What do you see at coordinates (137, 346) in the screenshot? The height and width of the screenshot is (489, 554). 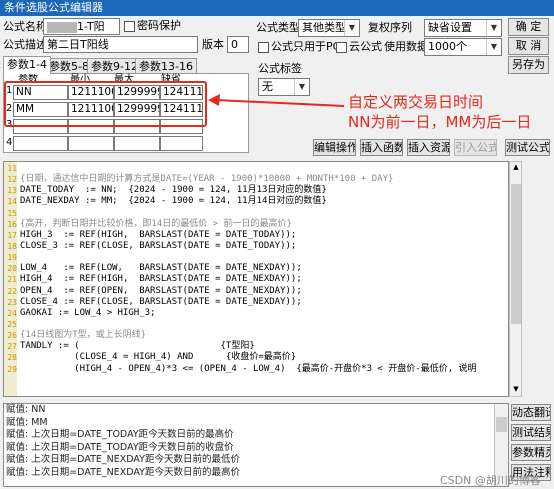 I see `code-text: TANDLY := ( {T型阳}` at bounding box center [137, 346].